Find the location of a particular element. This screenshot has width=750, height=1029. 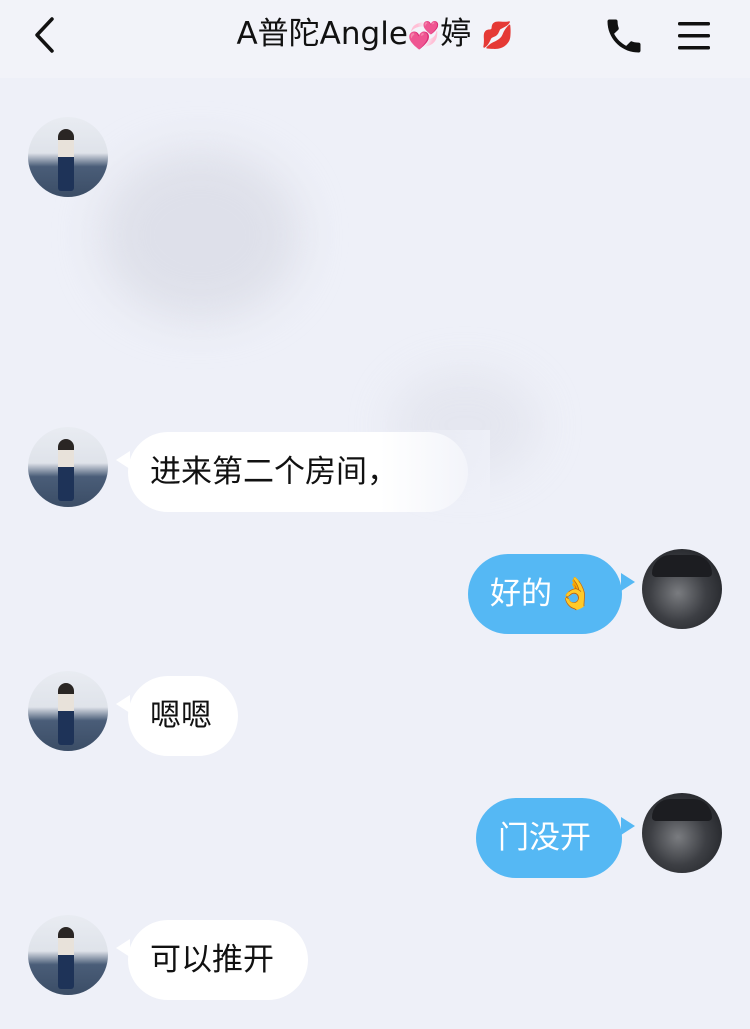

hamburger-menu-icon is located at coordinates (694, 36).